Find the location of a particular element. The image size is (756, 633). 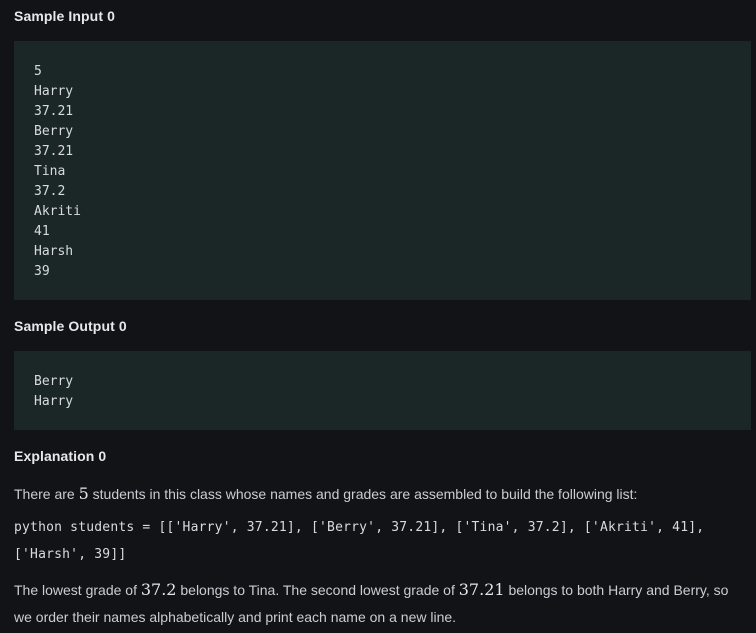

explanation-title: Explanation 0 is located at coordinates (60, 456).